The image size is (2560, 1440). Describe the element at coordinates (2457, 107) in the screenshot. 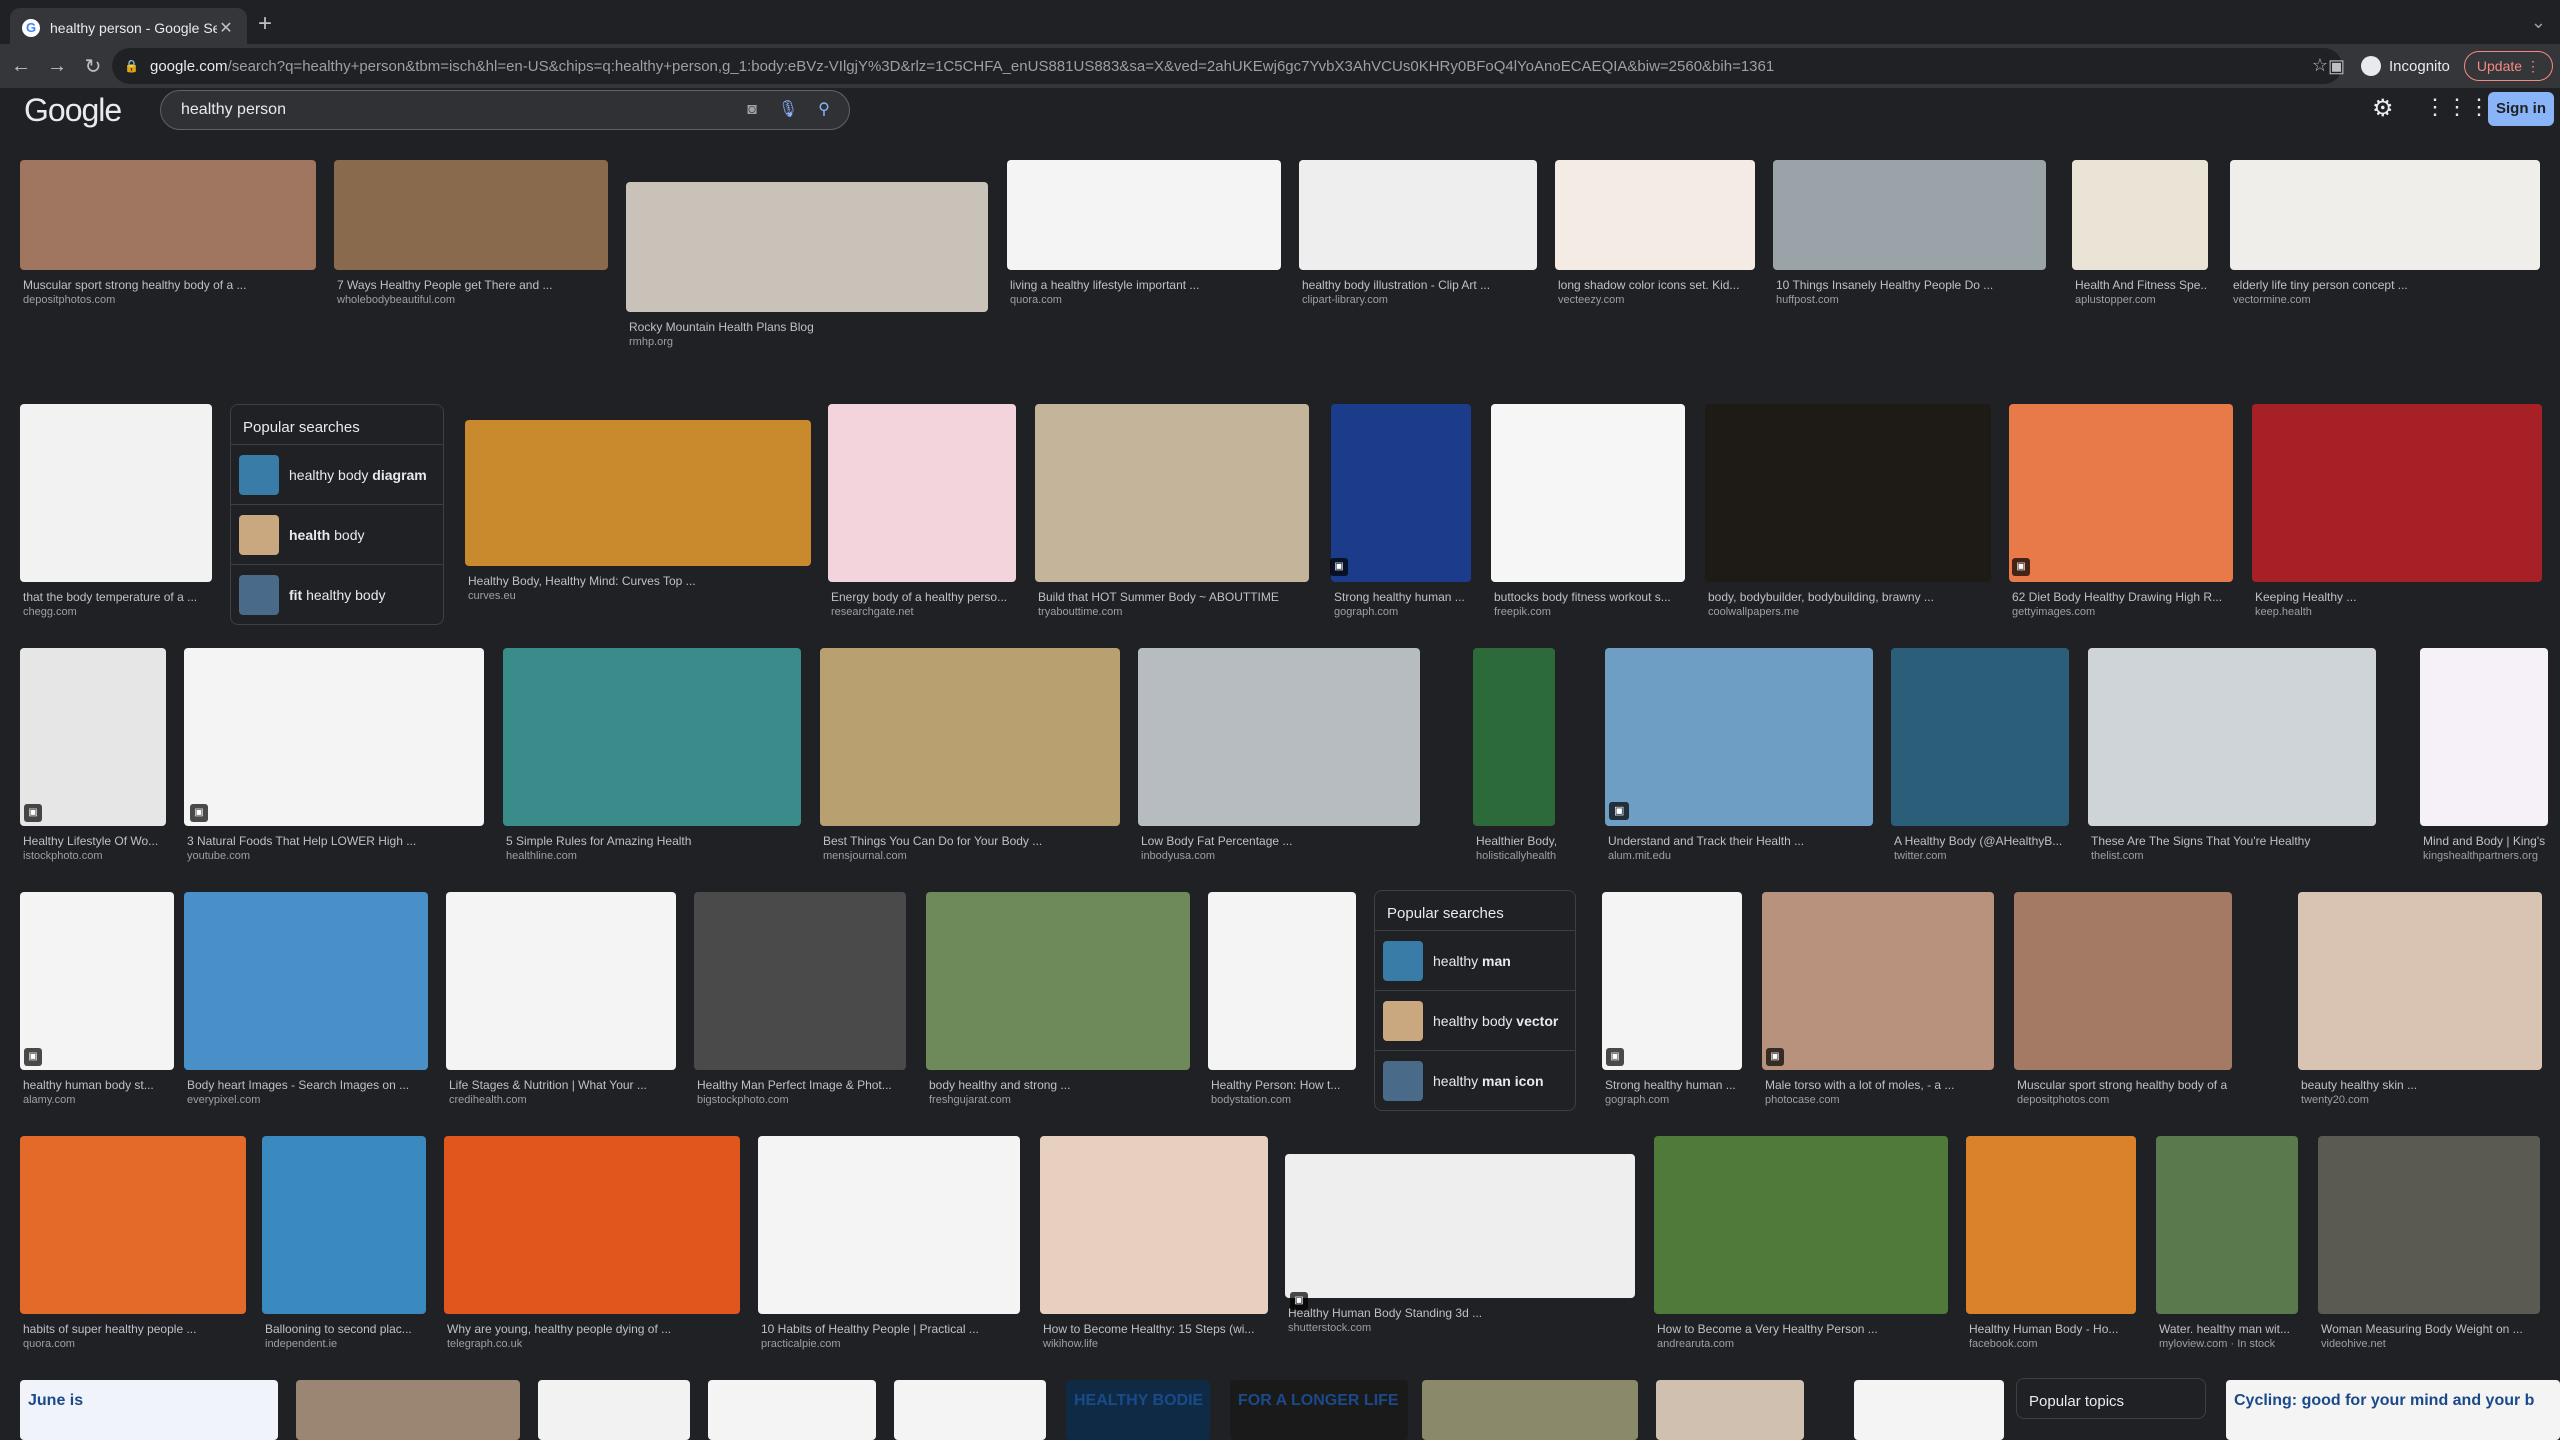

I see `apps-grid-icon: ⋮⋮⋮` at that location.